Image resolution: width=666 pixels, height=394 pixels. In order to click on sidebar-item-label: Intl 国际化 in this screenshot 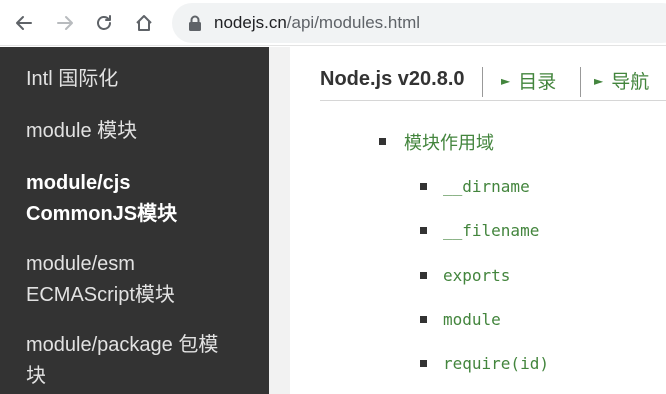, I will do `click(72, 79)`.